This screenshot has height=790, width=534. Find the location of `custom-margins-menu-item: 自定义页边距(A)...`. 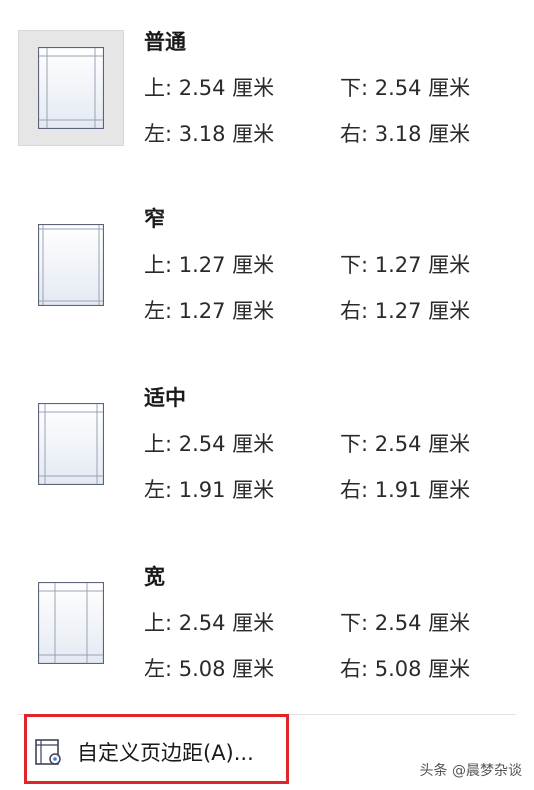

custom-margins-menu-item: 自定义页边距(A)... is located at coordinates (156, 749).